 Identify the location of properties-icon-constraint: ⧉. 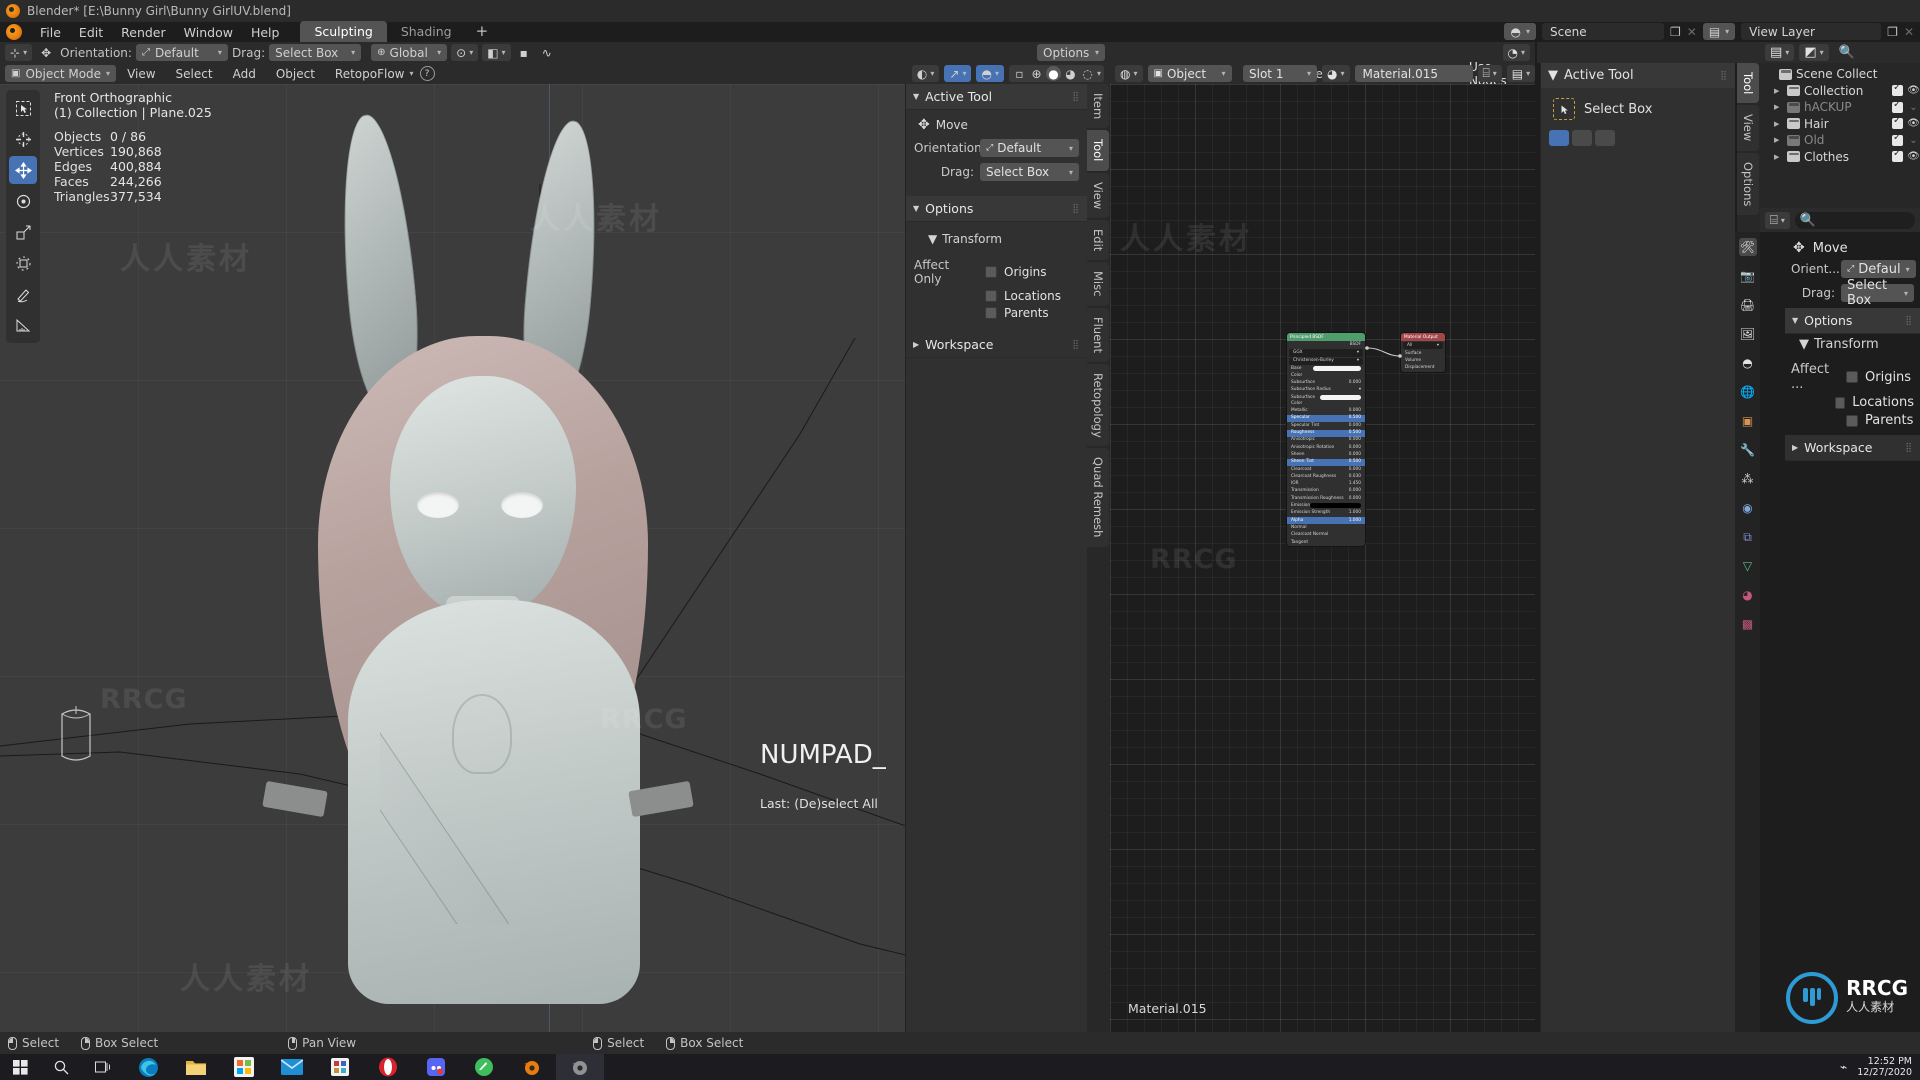
(1748, 537).